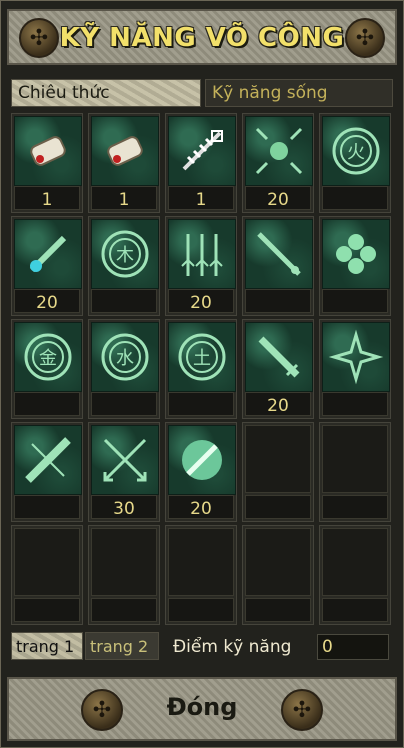 This screenshot has width=404, height=748. I want to click on fire-rune-icon: 火, so click(356, 151).